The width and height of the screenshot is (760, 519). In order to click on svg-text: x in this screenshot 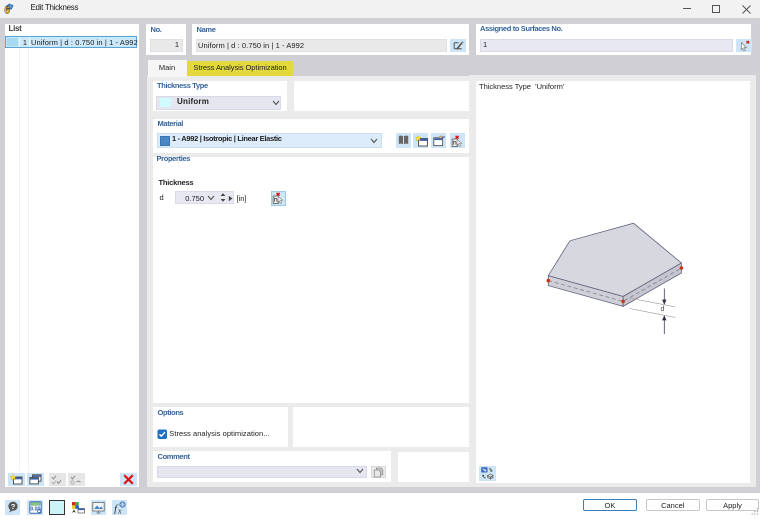, I will do `click(119, 510)`.